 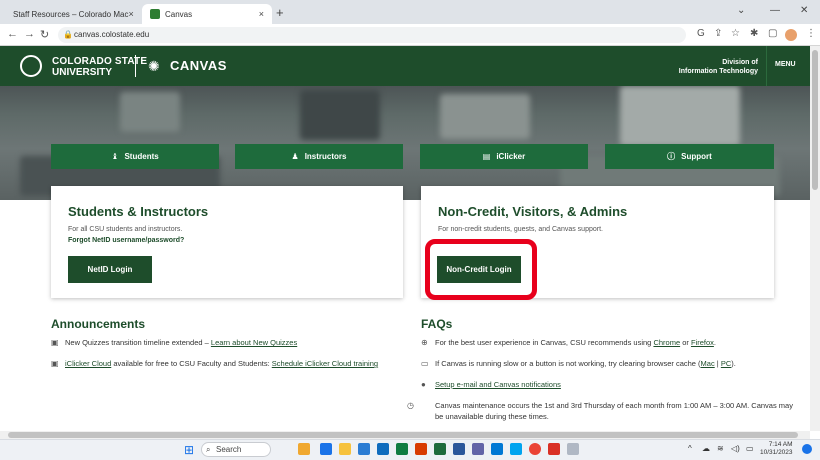 I want to click on faq-item: ● Setup e-mail and Canvas notifications, so click(x=491, y=384).